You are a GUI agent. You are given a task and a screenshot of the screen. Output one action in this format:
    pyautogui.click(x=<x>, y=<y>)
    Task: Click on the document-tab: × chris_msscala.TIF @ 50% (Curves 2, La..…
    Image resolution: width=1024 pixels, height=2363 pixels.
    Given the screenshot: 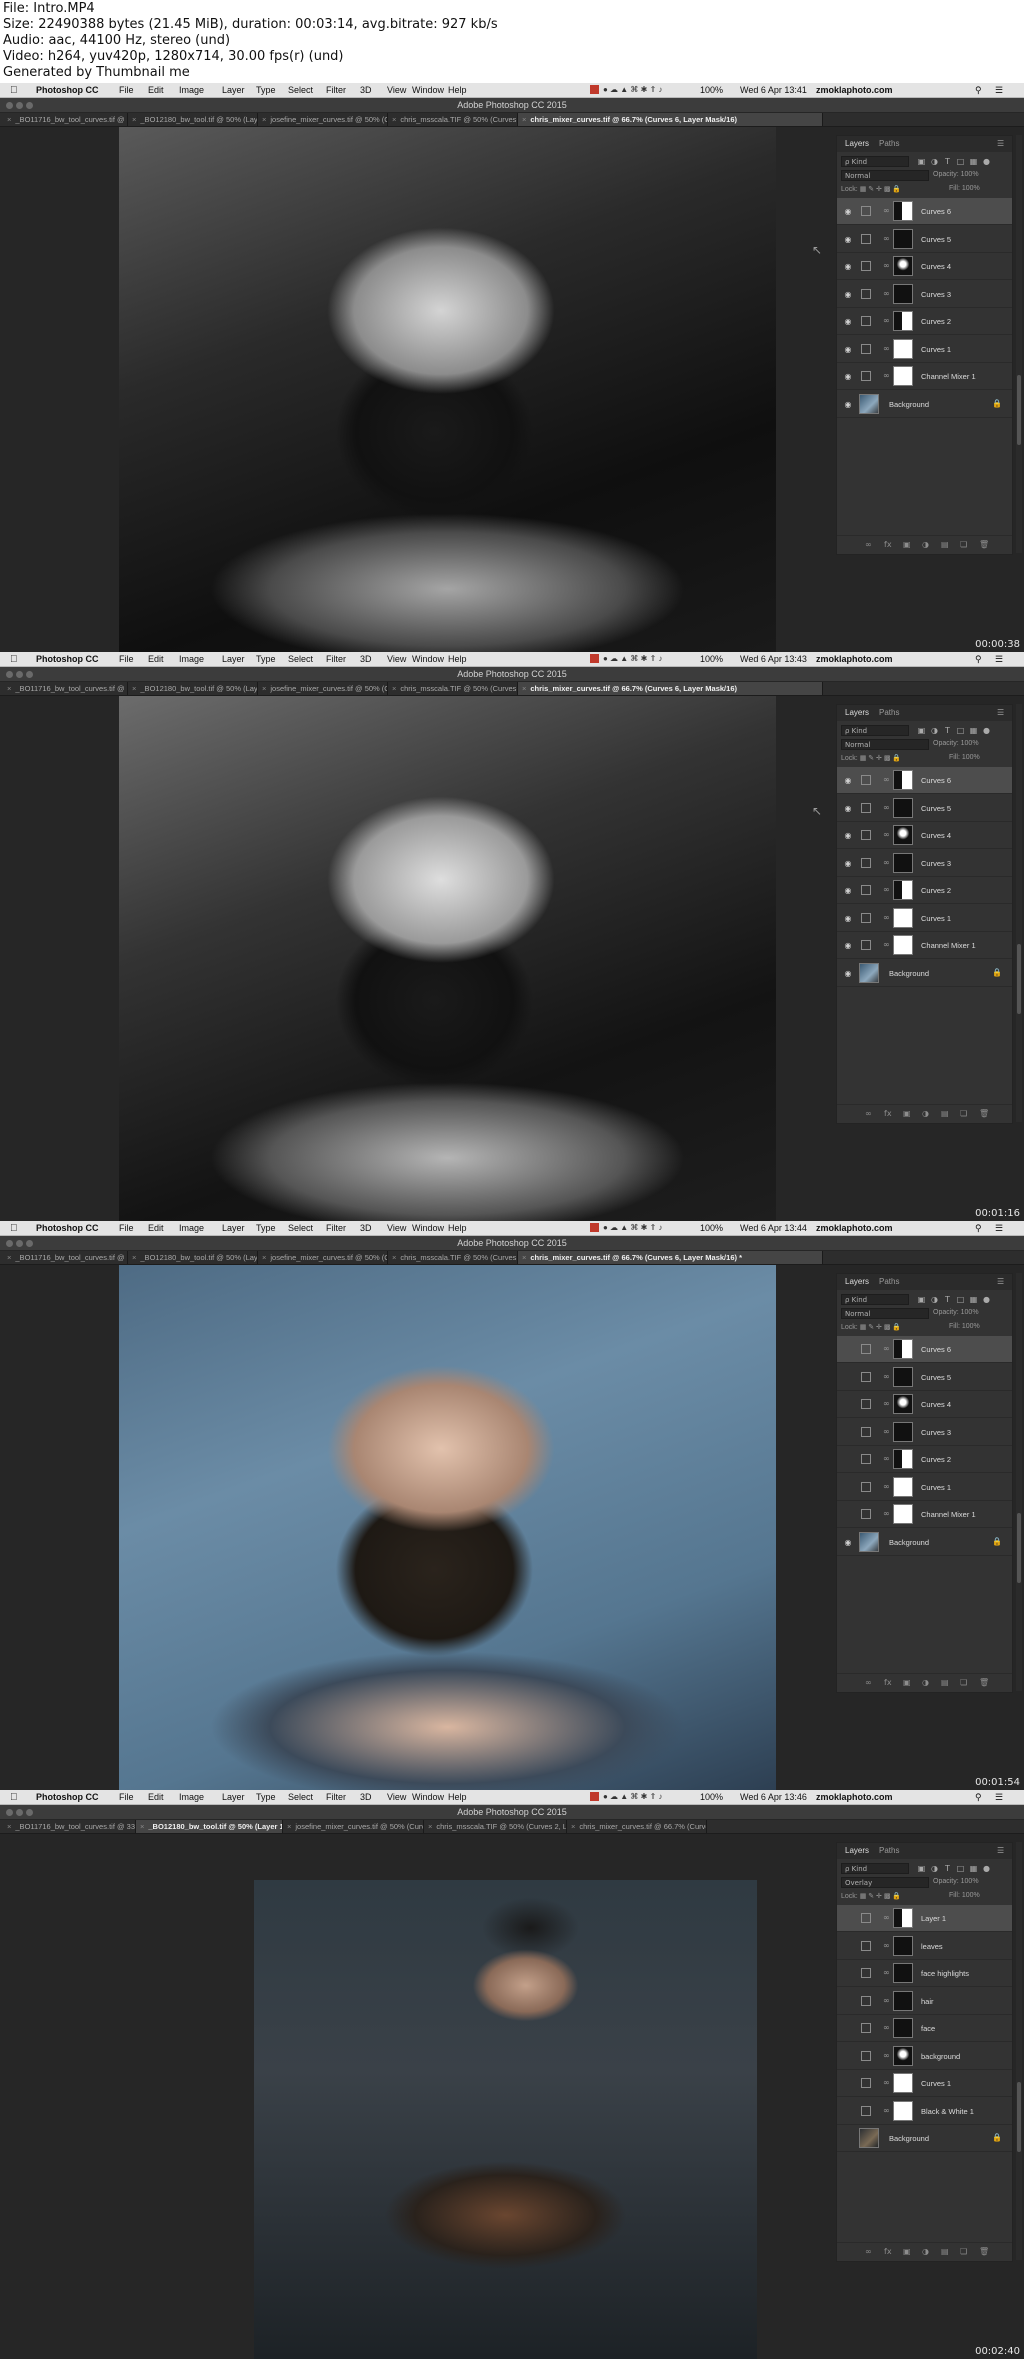 What is the action you would take?
    pyautogui.click(x=453, y=688)
    